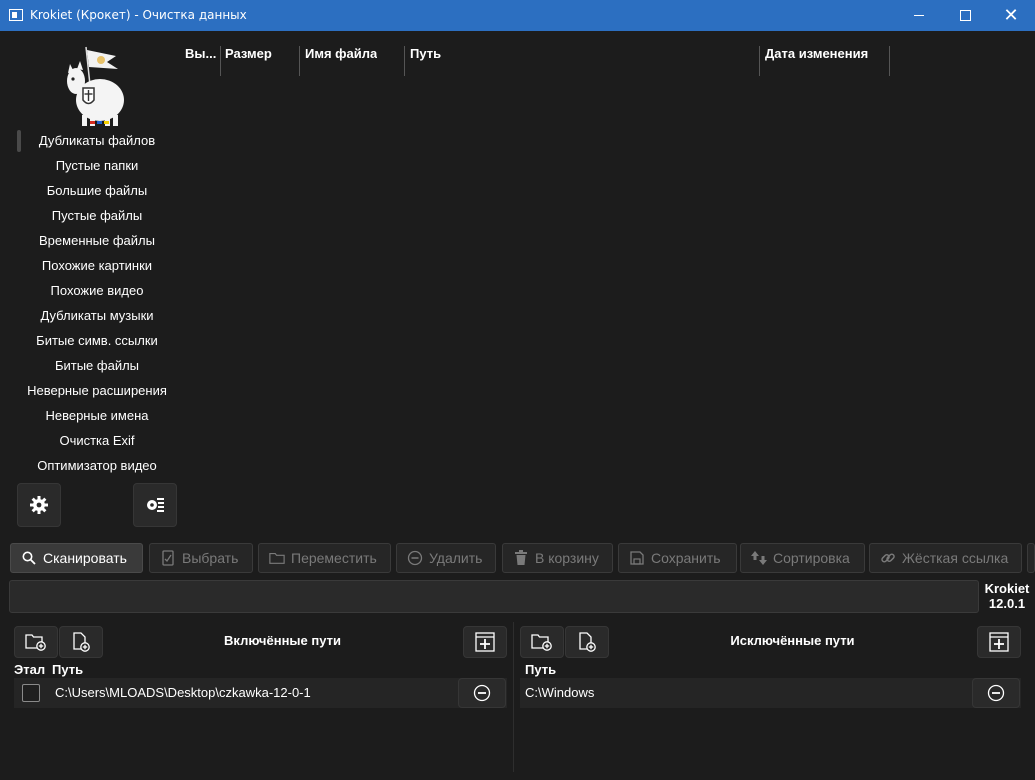  I want to click on nav-duplicate-music: Дубликаты музыки, so click(97, 317).